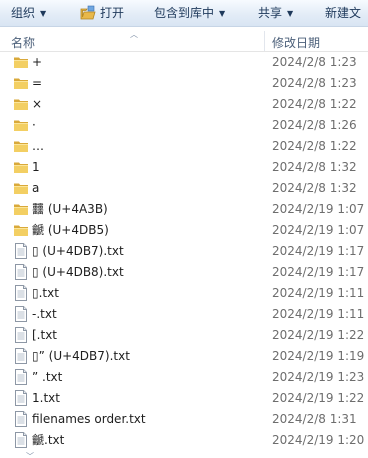 The height and width of the screenshot is (458, 368). Describe the element at coordinates (23, 39) in the screenshot. I see `name-column-header: 名称` at that location.